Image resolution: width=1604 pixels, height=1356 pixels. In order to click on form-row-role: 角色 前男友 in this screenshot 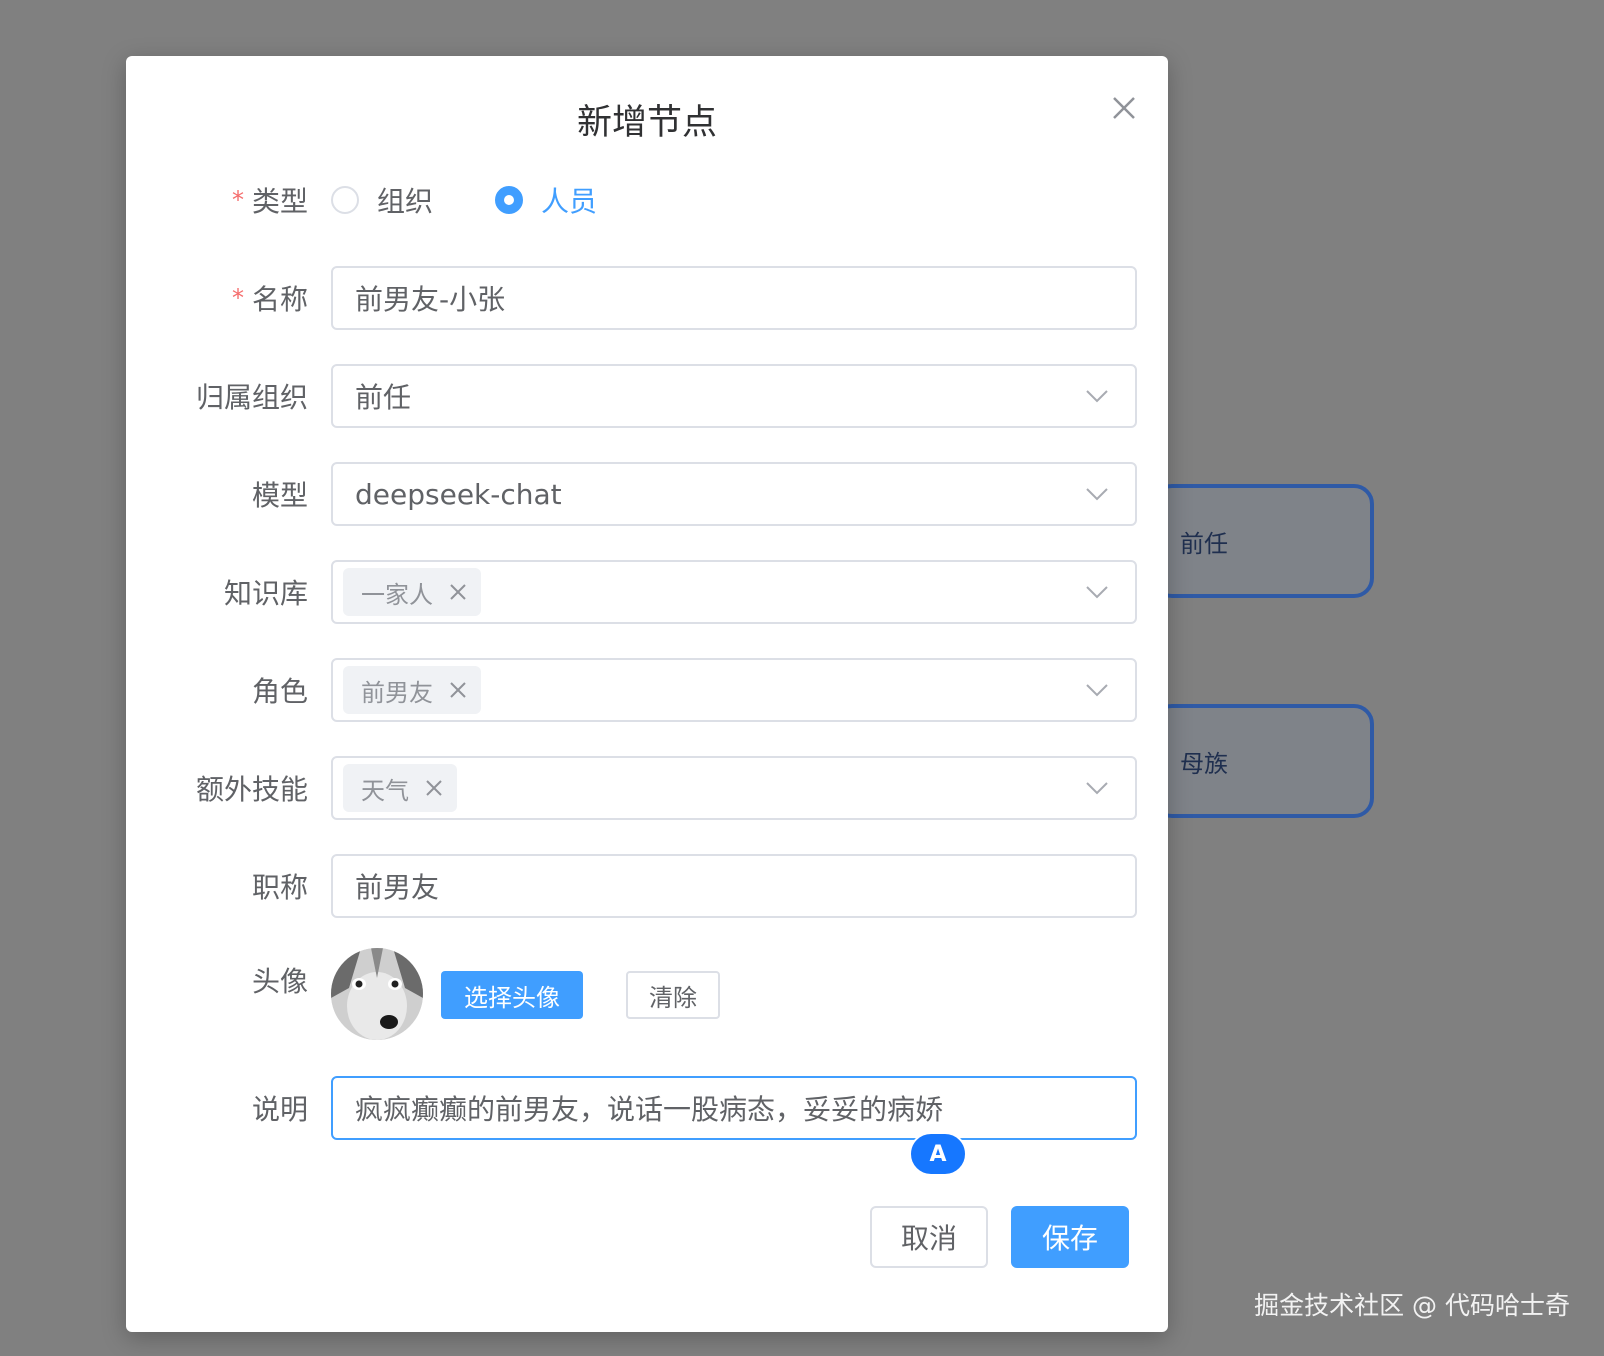, I will do `click(647, 690)`.